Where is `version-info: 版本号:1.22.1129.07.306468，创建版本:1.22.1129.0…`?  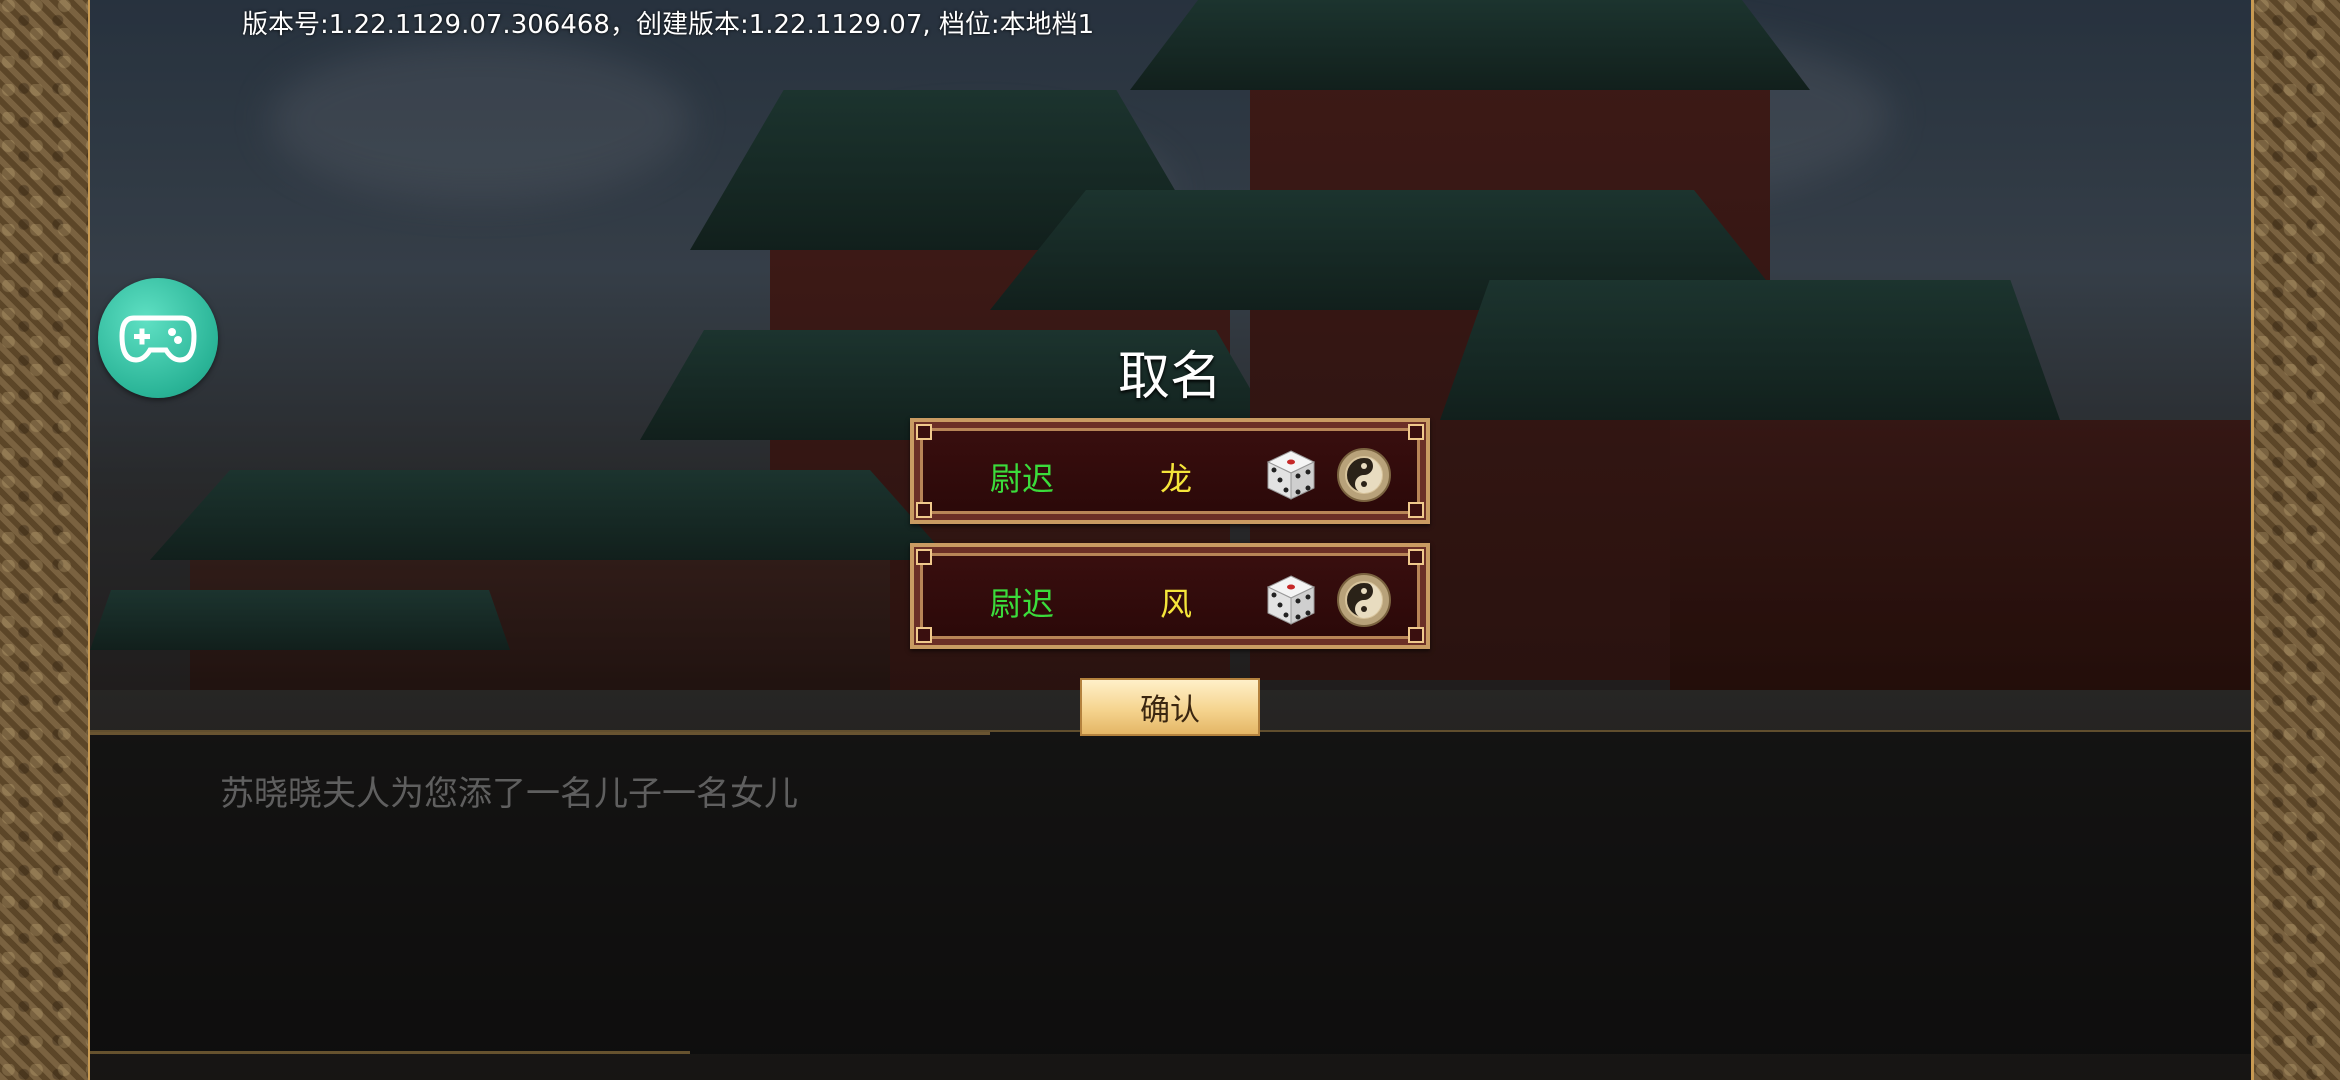 version-info: 版本号:1.22.1129.07.306468，创建版本:1.22.1129.0… is located at coordinates (668, 25).